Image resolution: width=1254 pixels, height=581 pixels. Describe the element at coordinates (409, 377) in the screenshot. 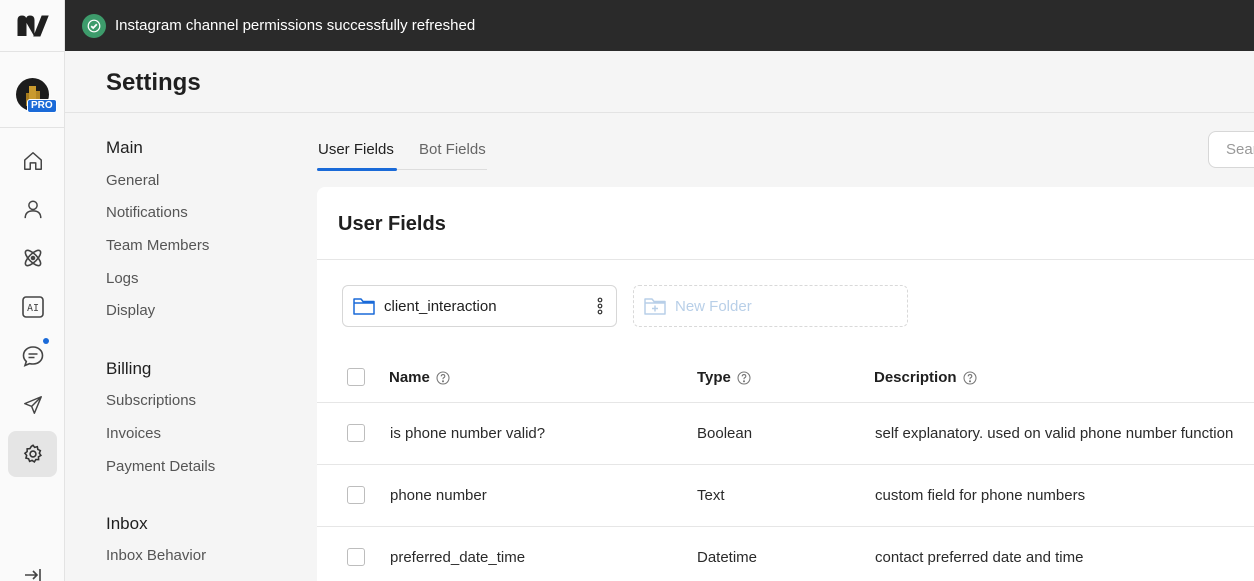

I see `column-name-label: Name` at that location.